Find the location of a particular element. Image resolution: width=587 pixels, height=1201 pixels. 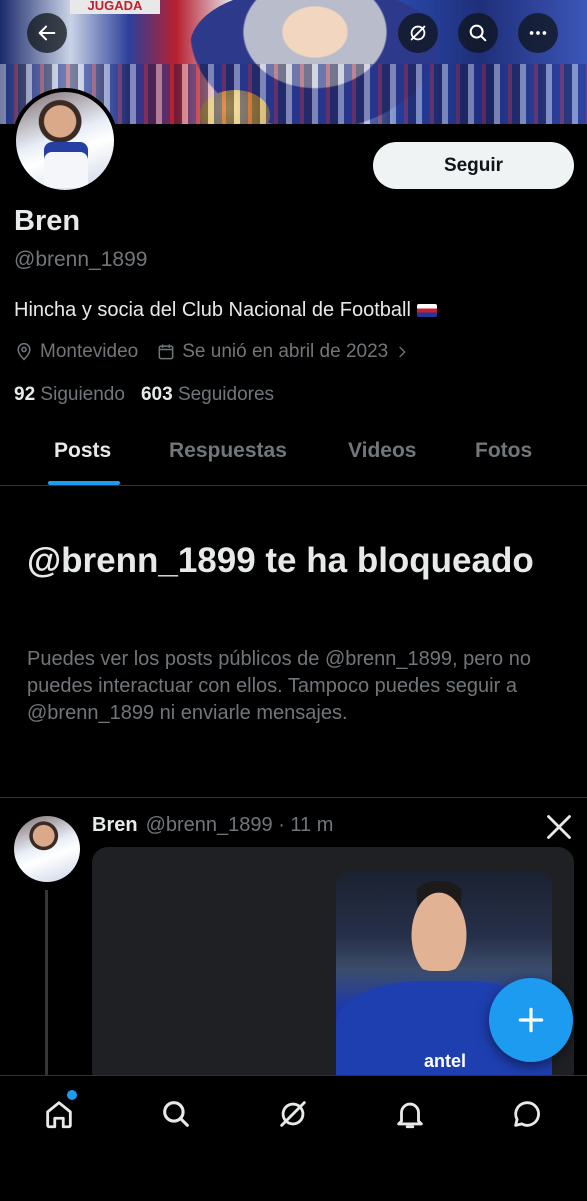

photo-sponsor-text: antel is located at coordinates (445, 1061).